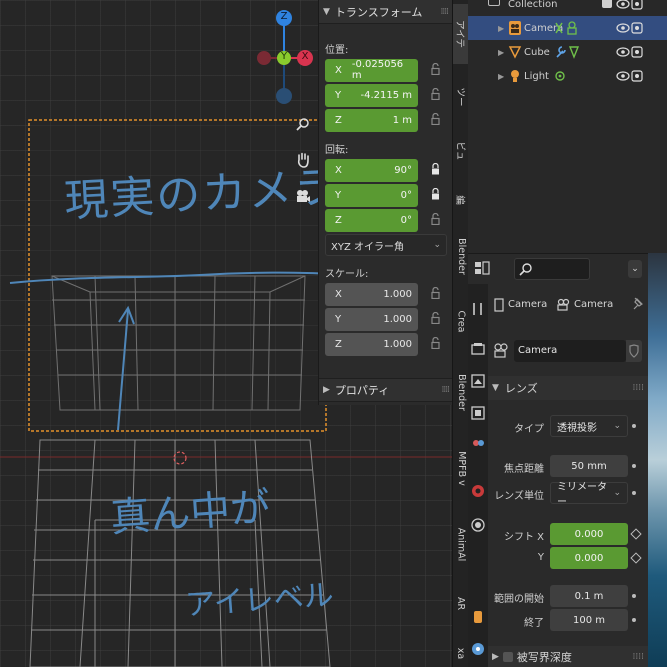  Describe the element at coordinates (478, 617) in the screenshot. I see `constraints-tab` at that location.